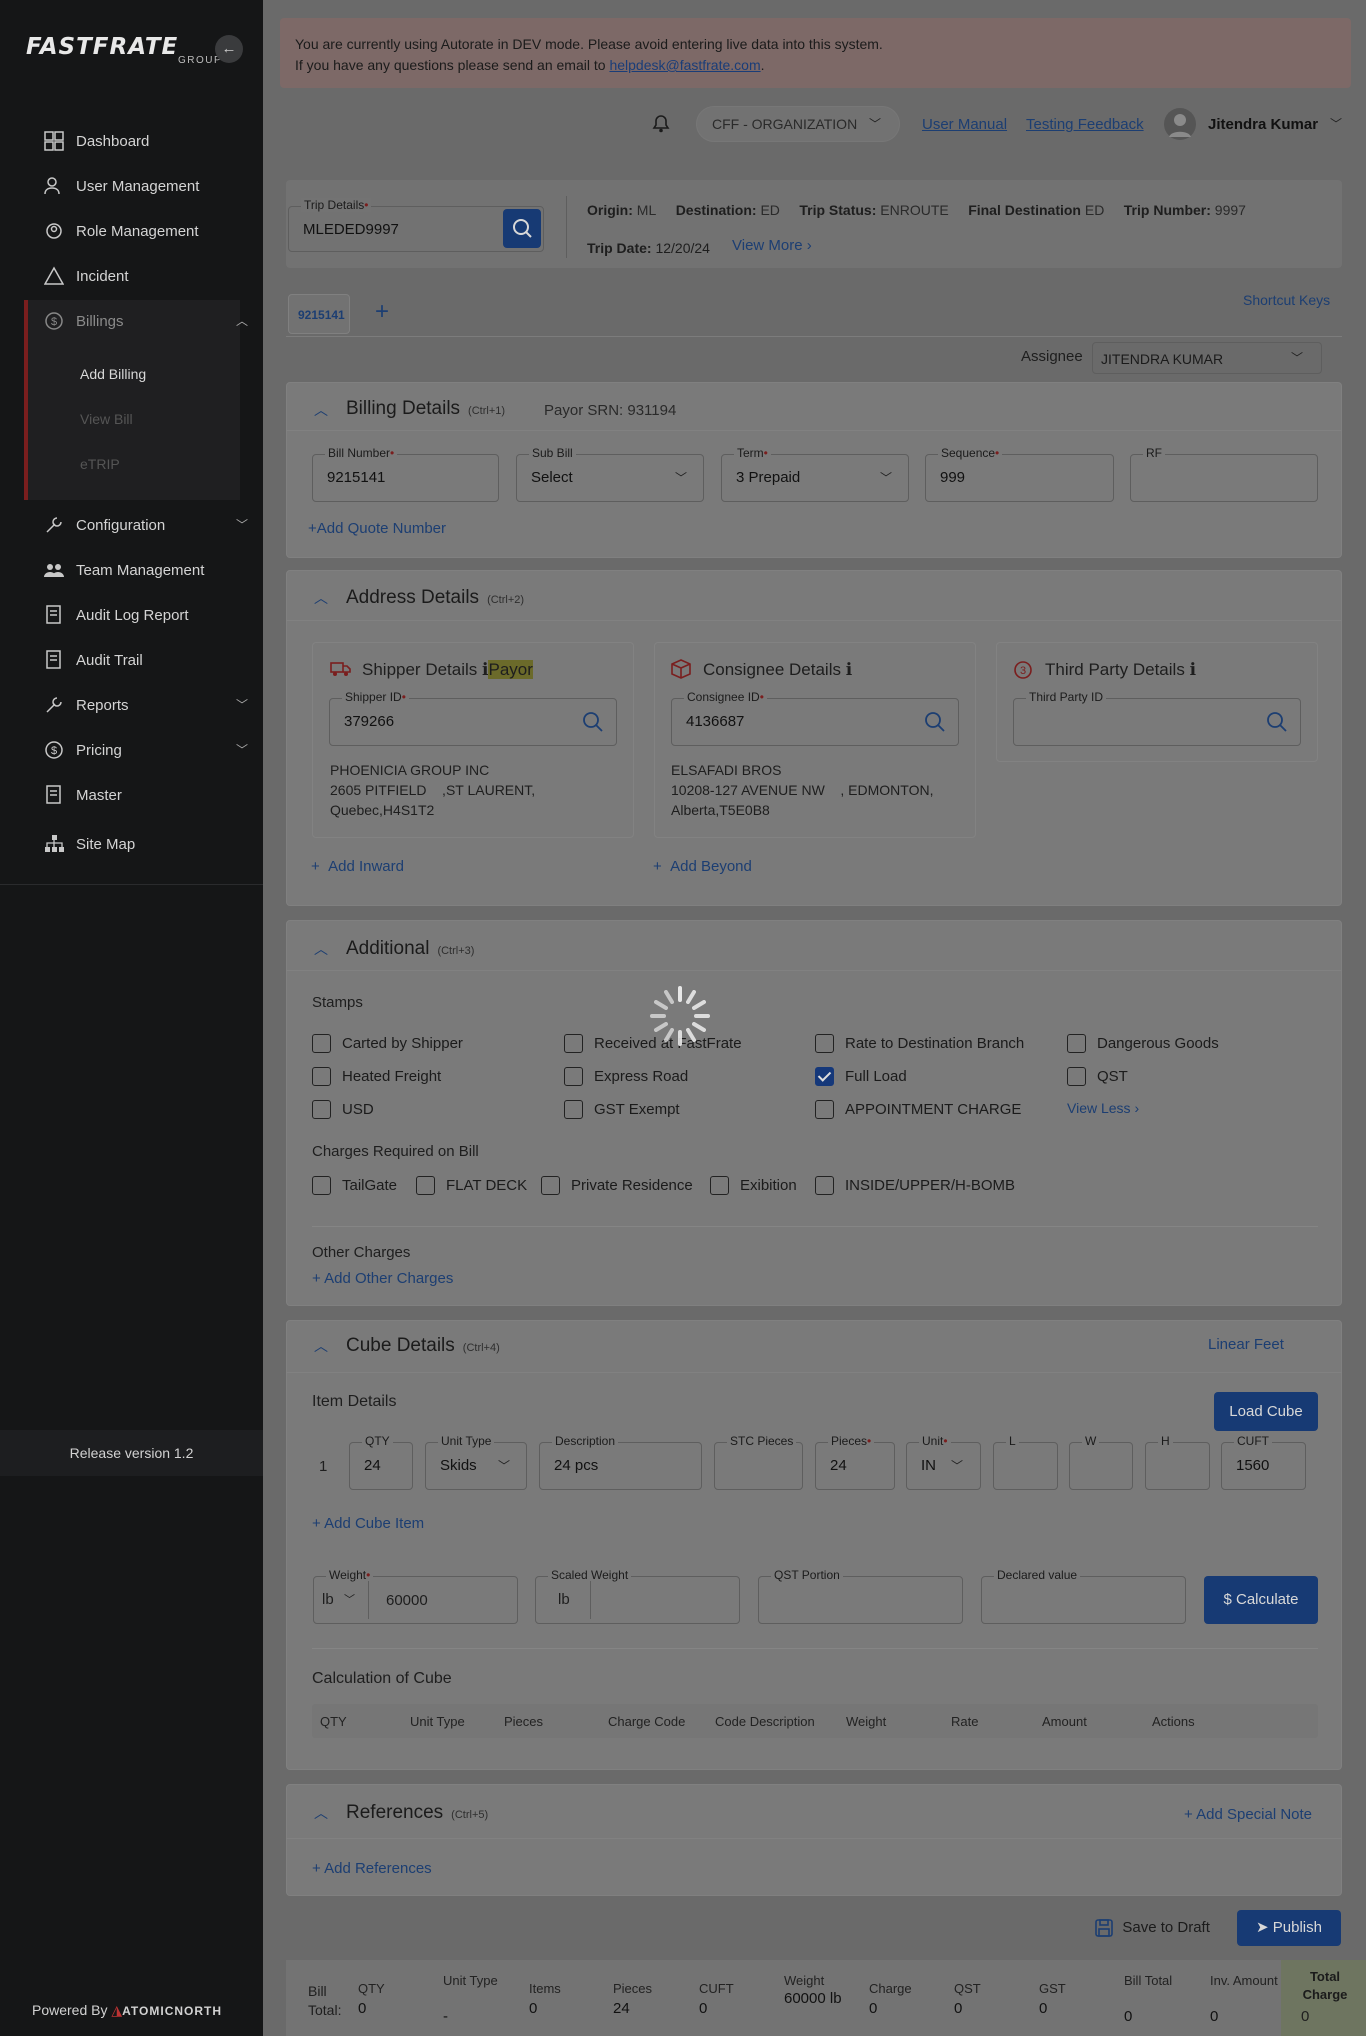 The image size is (1366, 2036). Describe the element at coordinates (139, 276) in the screenshot. I see `sidebar-item-incident: Incident` at that location.